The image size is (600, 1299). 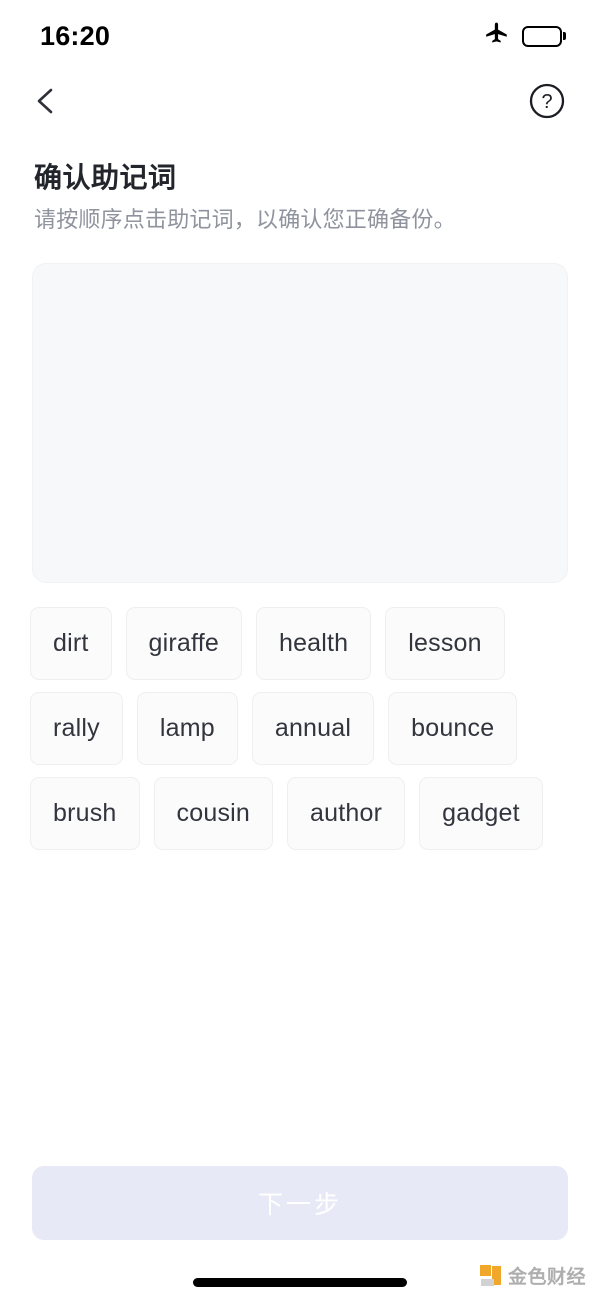 What do you see at coordinates (76, 728) in the screenshot?
I see `word-chip: rally` at bounding box center [76, 728].